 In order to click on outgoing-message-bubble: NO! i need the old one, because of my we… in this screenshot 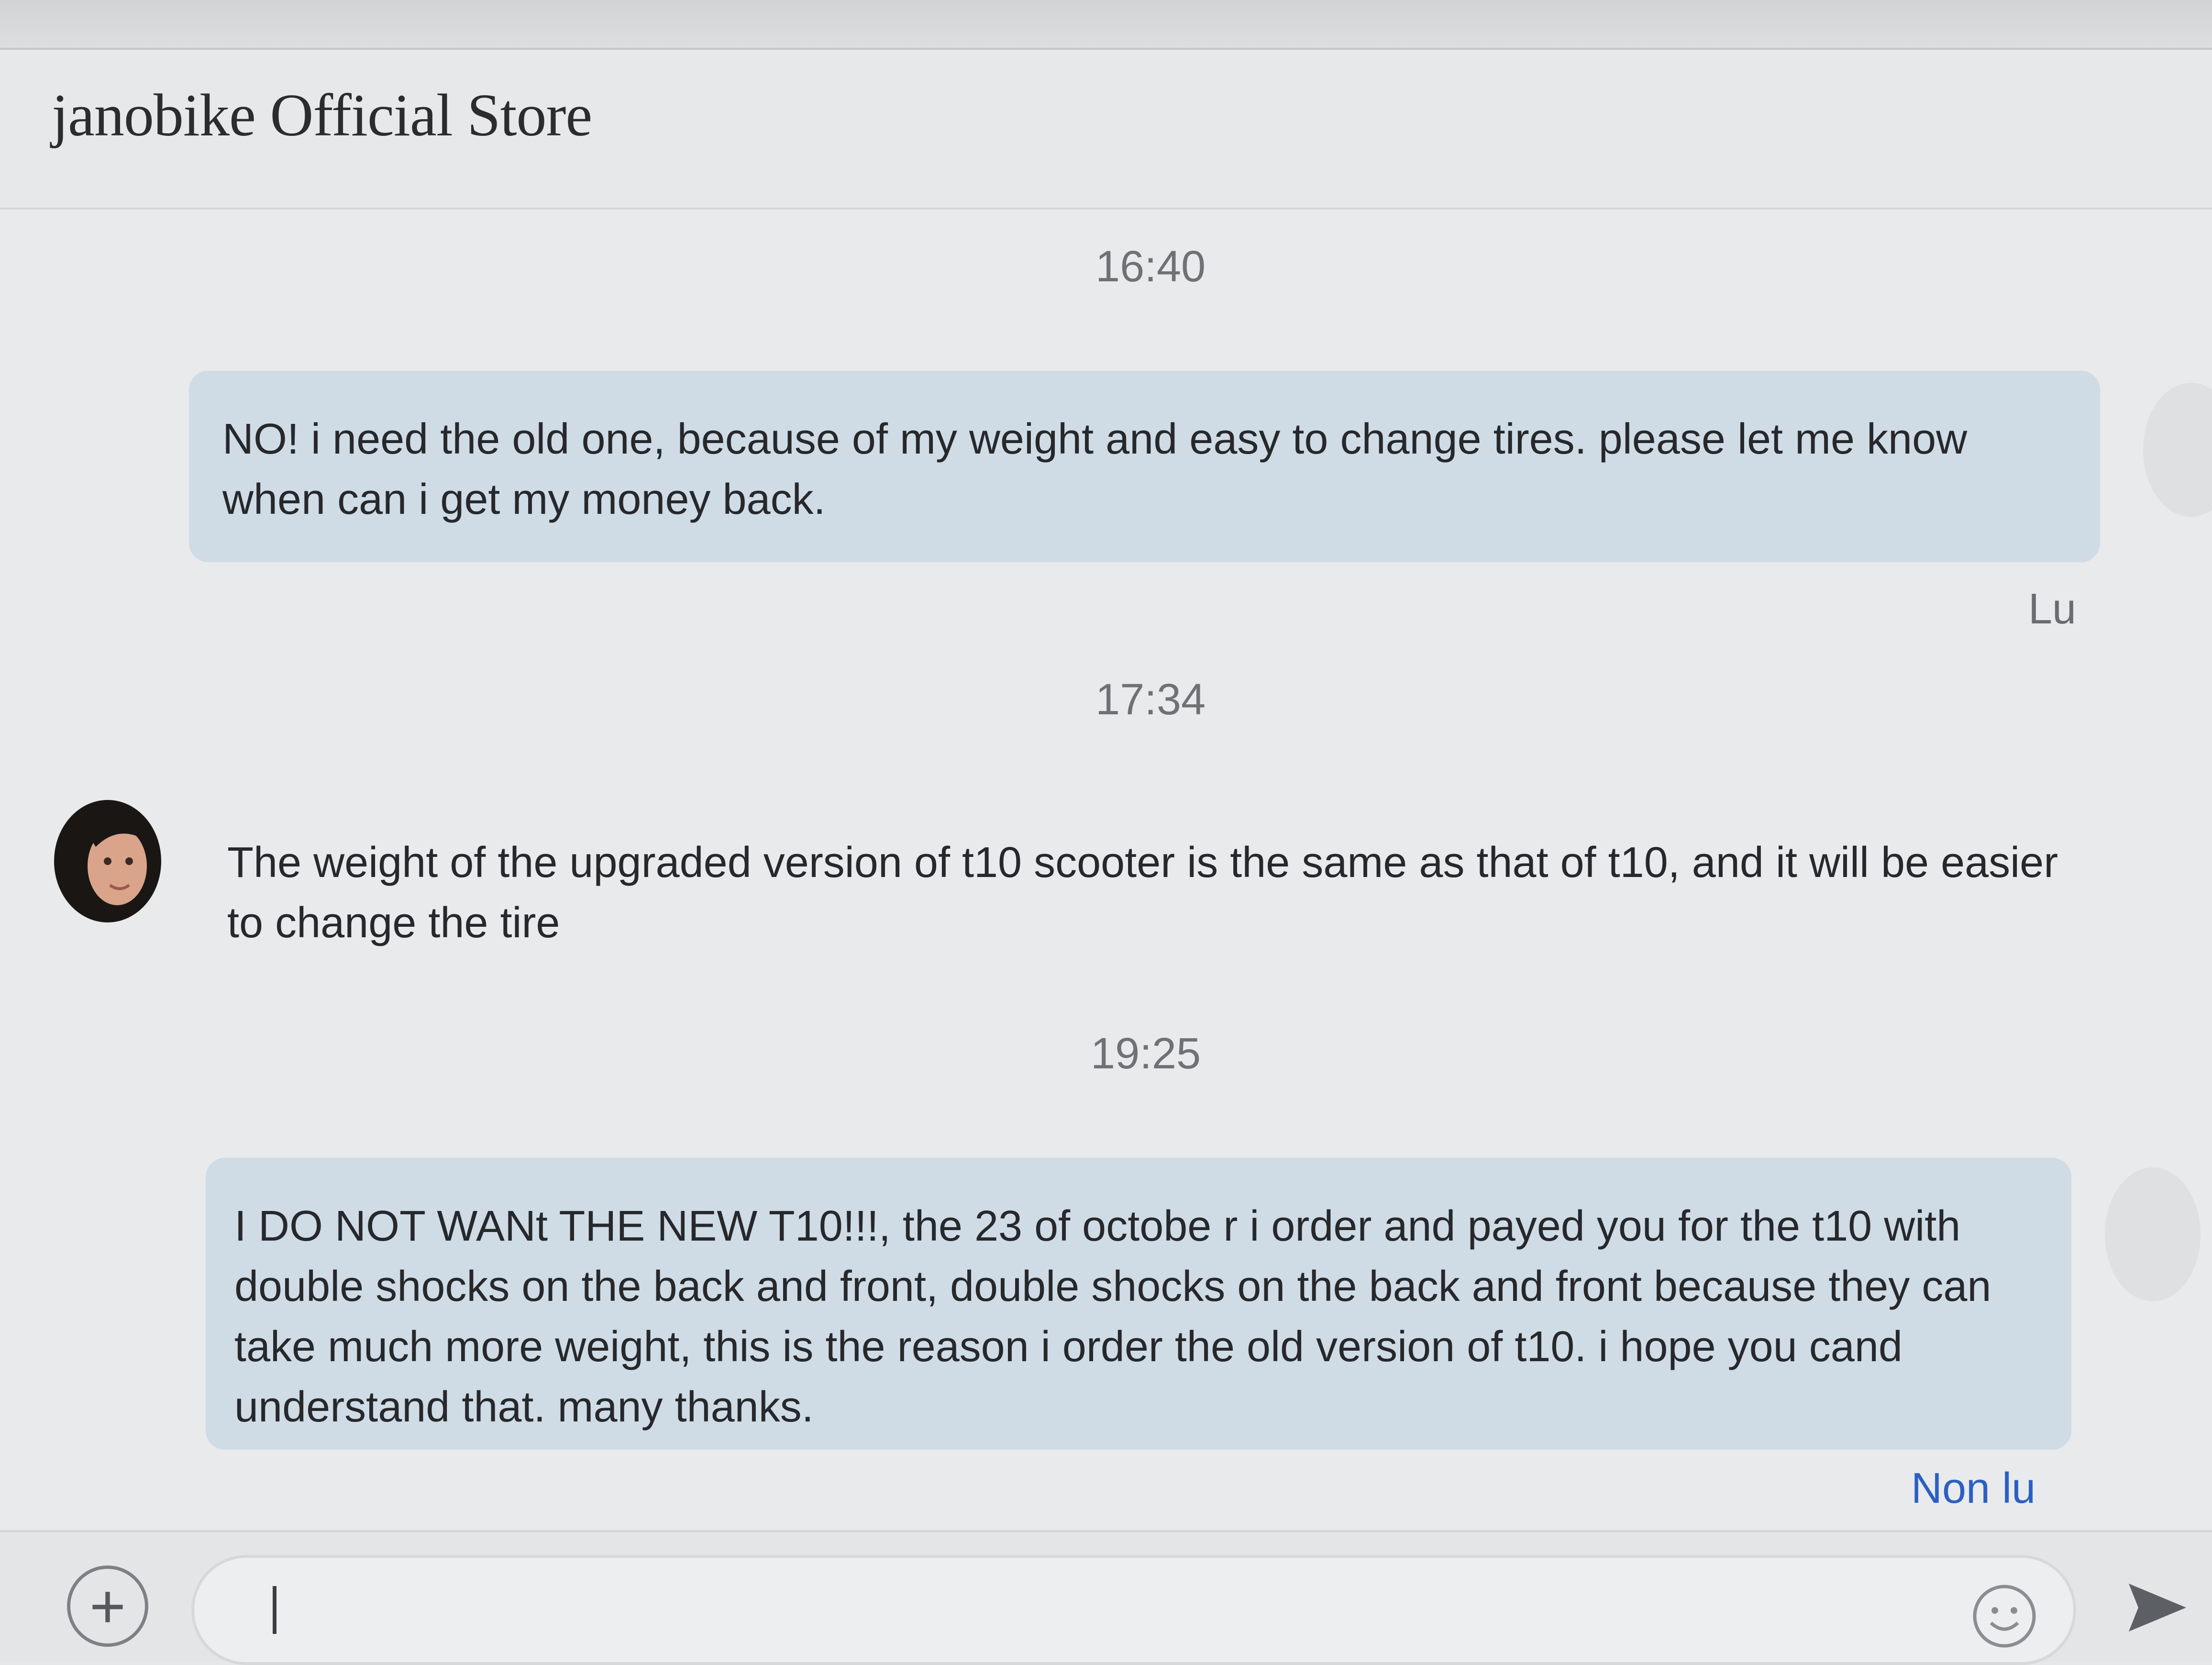, I will do `click(1144, 466)`.